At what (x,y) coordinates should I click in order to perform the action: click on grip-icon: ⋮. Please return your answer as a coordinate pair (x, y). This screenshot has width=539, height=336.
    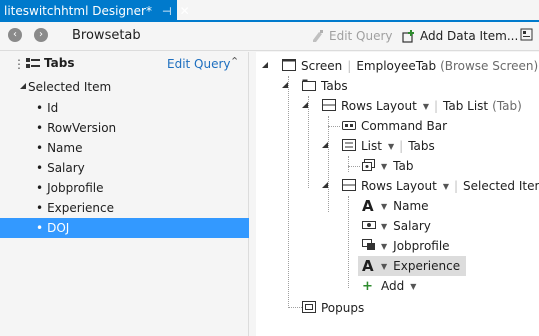
    Looking at the image, I should click on (19, 64).